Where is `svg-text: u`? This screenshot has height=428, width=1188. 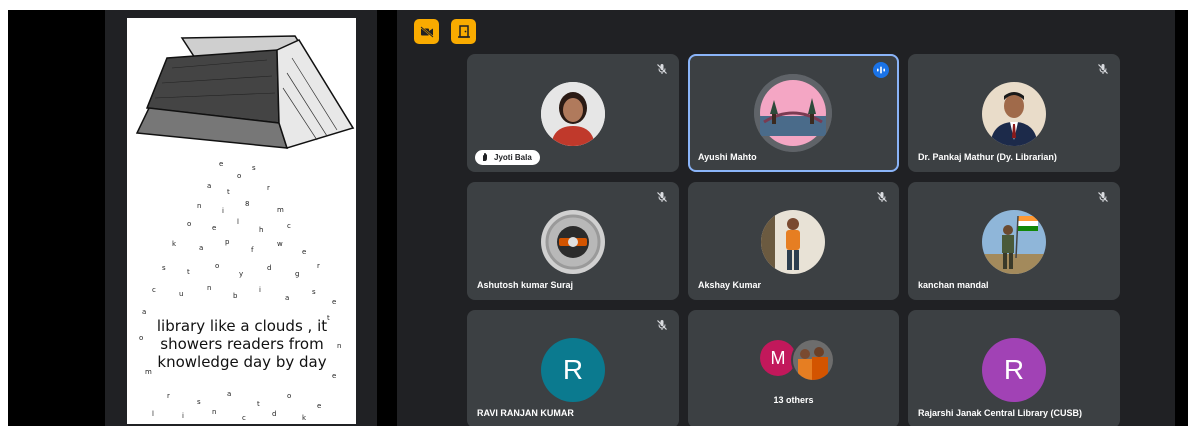 svg-text: u is located at coordinates (181, 294).